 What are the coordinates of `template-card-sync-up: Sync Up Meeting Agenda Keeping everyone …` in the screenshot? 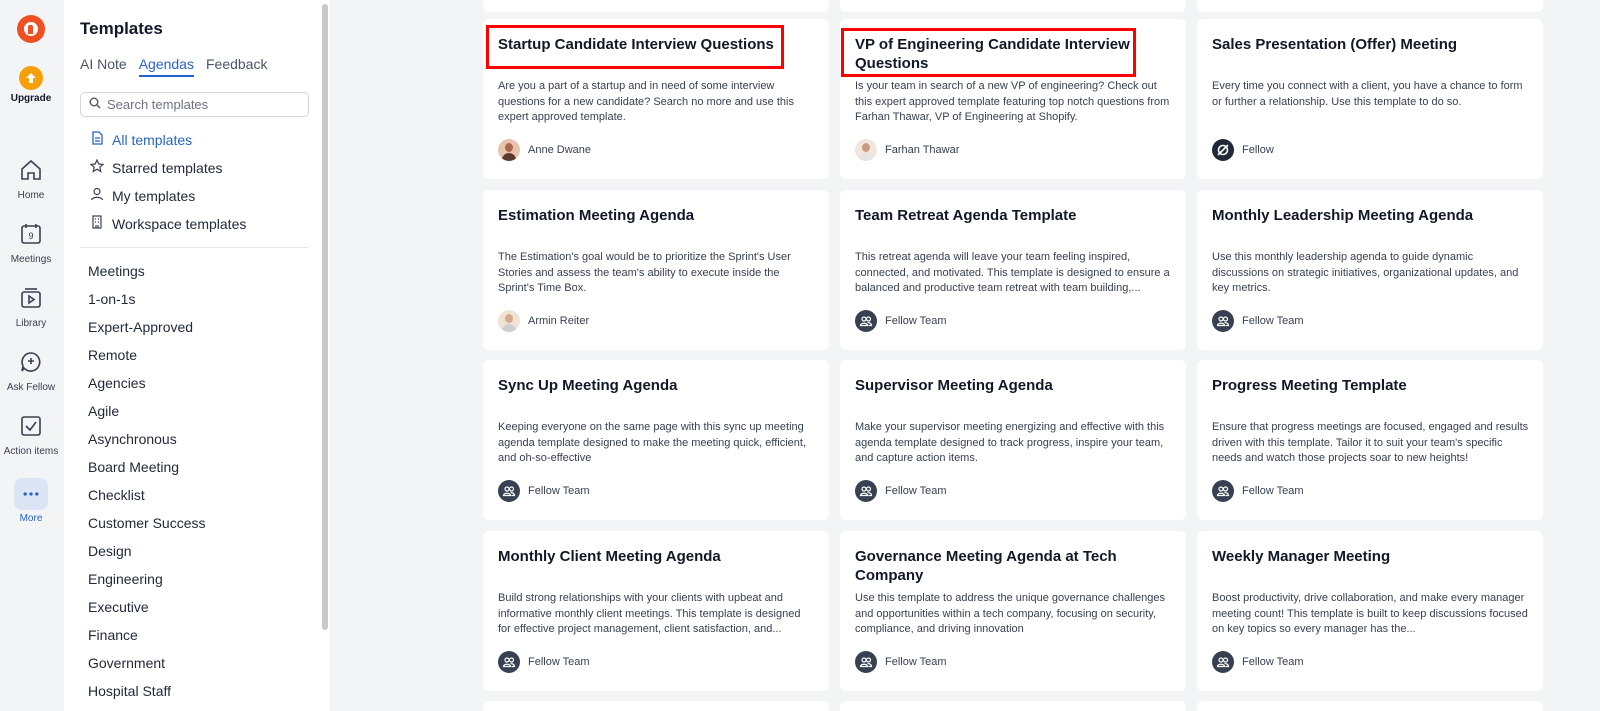 It's located at (656, 440).